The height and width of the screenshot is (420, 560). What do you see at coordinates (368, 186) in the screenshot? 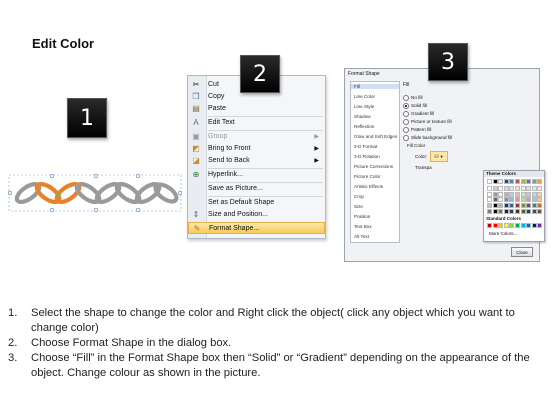
I see `nav-item-artistic-effects: Artistic Effects` at bounding box center [368, 186].